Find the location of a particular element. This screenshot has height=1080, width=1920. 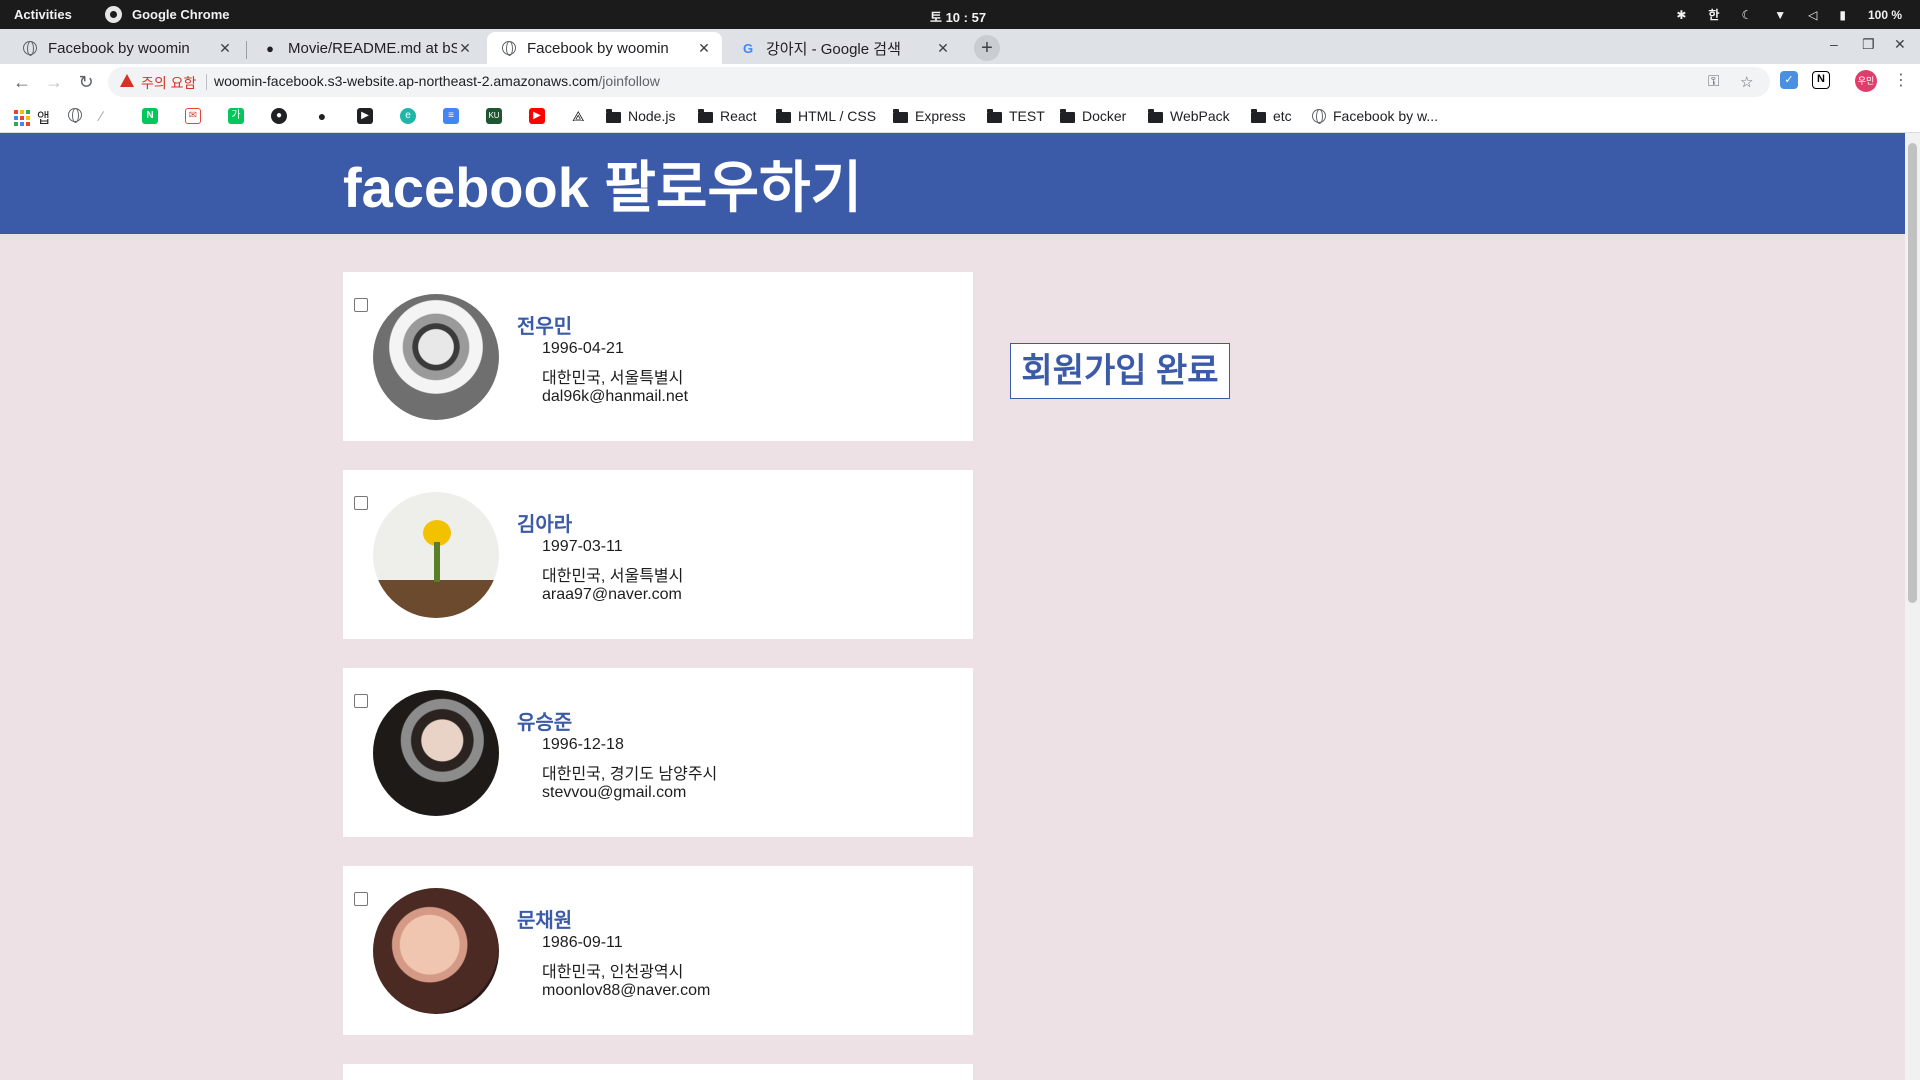

tab-github: ● Movie/README.md at bS ✕ is located at coordinates (365, 48).